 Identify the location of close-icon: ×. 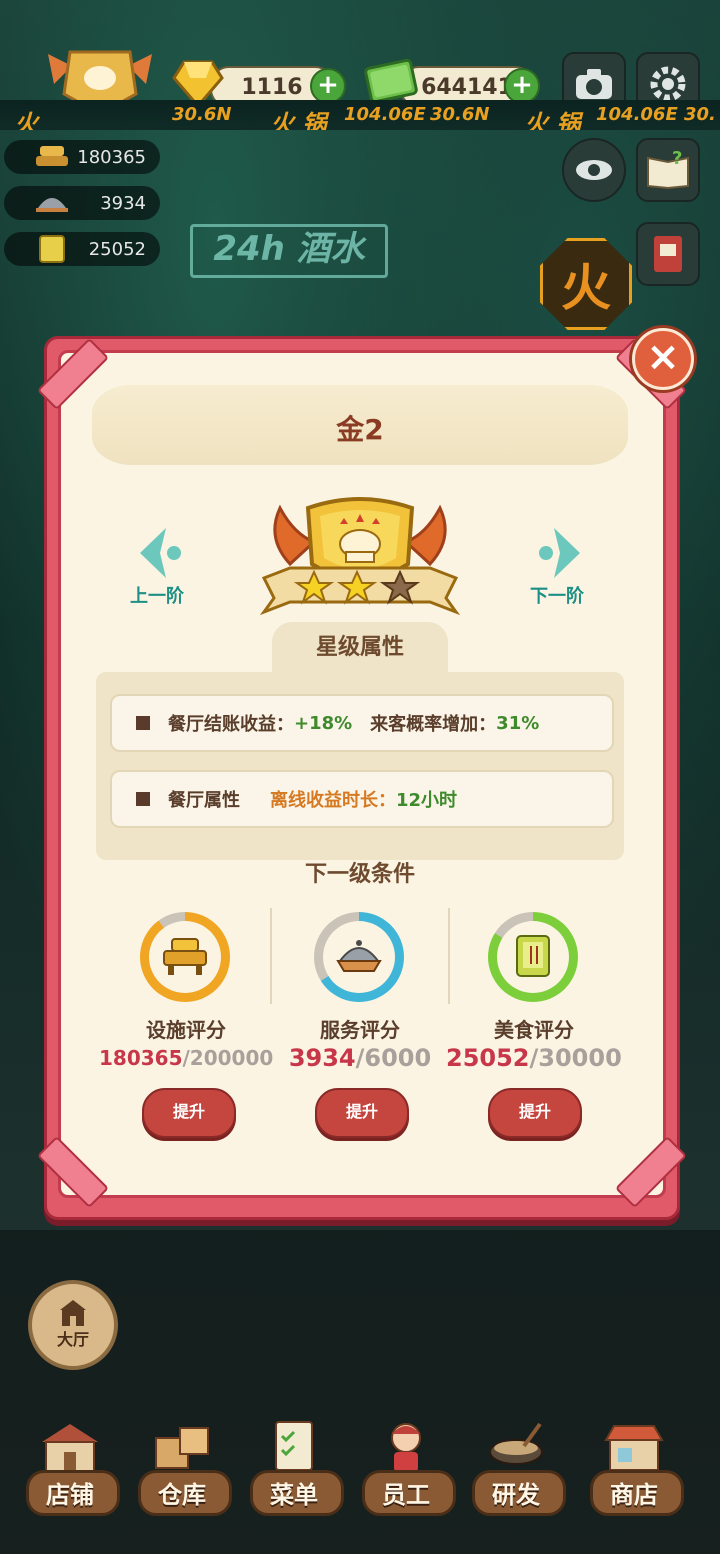
(663, 357).